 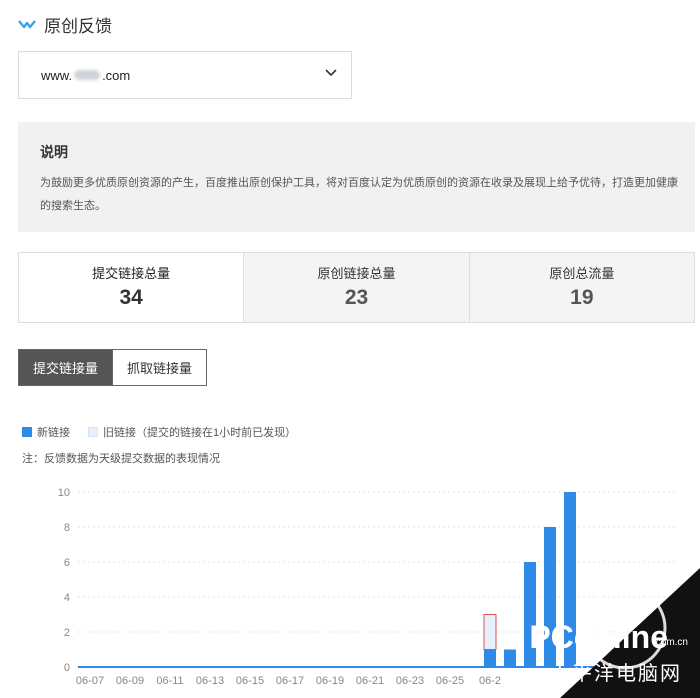 What do you see at coordinates (370, 681) in the screenshot?
I see `x-tick-label: 06-21` at bounding box center [370, 681].